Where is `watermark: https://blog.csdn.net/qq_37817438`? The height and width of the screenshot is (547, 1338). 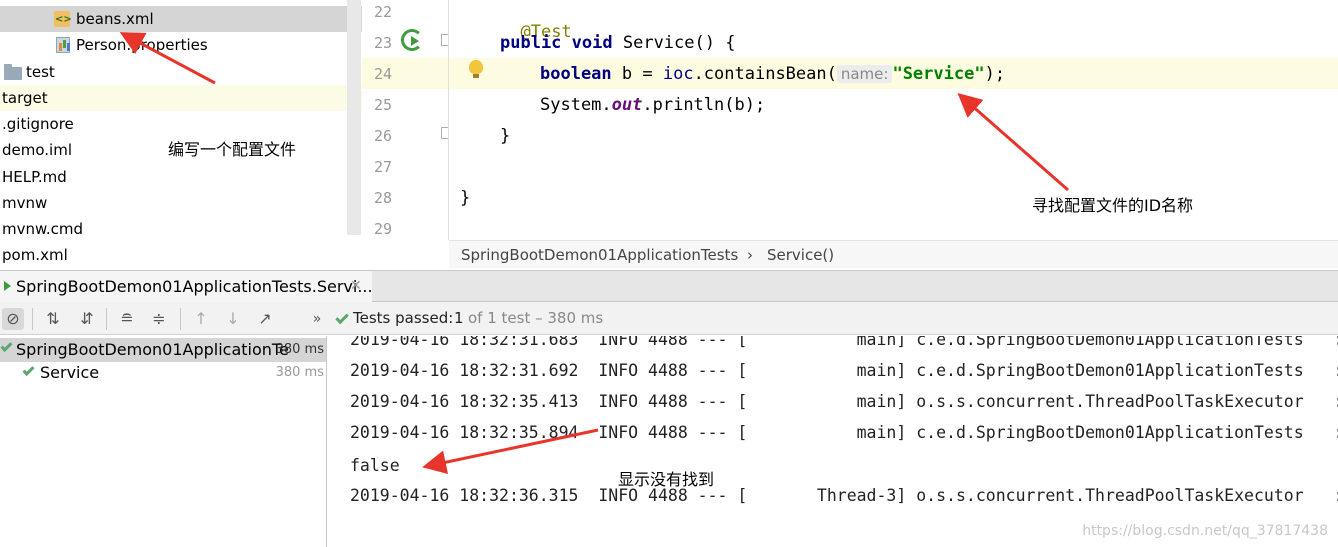 watermark: https://blog.csdn.net/qq_37817438 is located at coordinates (1205, 531).